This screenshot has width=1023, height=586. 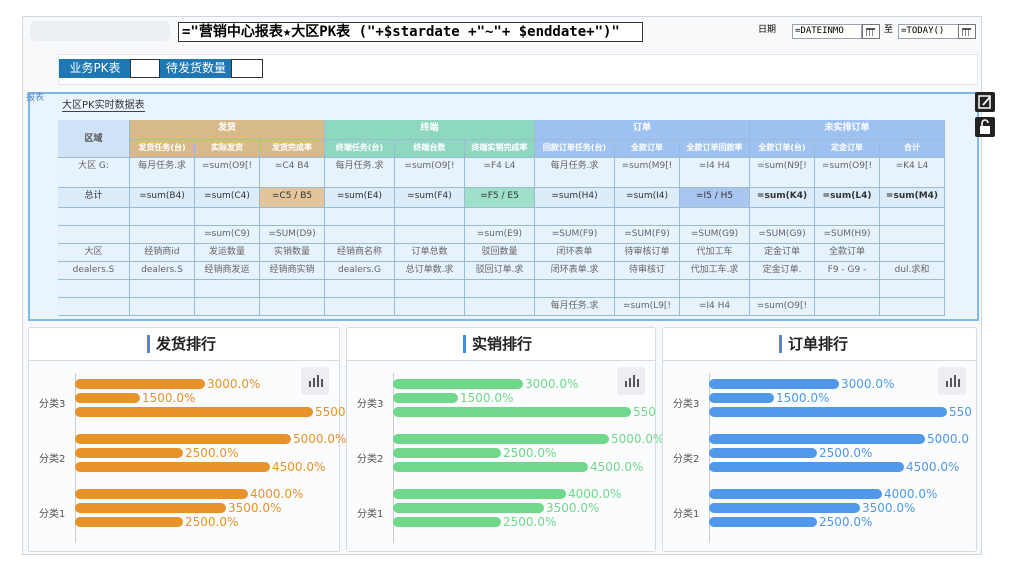 What do you see at coordinates (227, 271) in the screenshot?
I see `table-cell: 经销商发运` at bounding box center [227, 271].